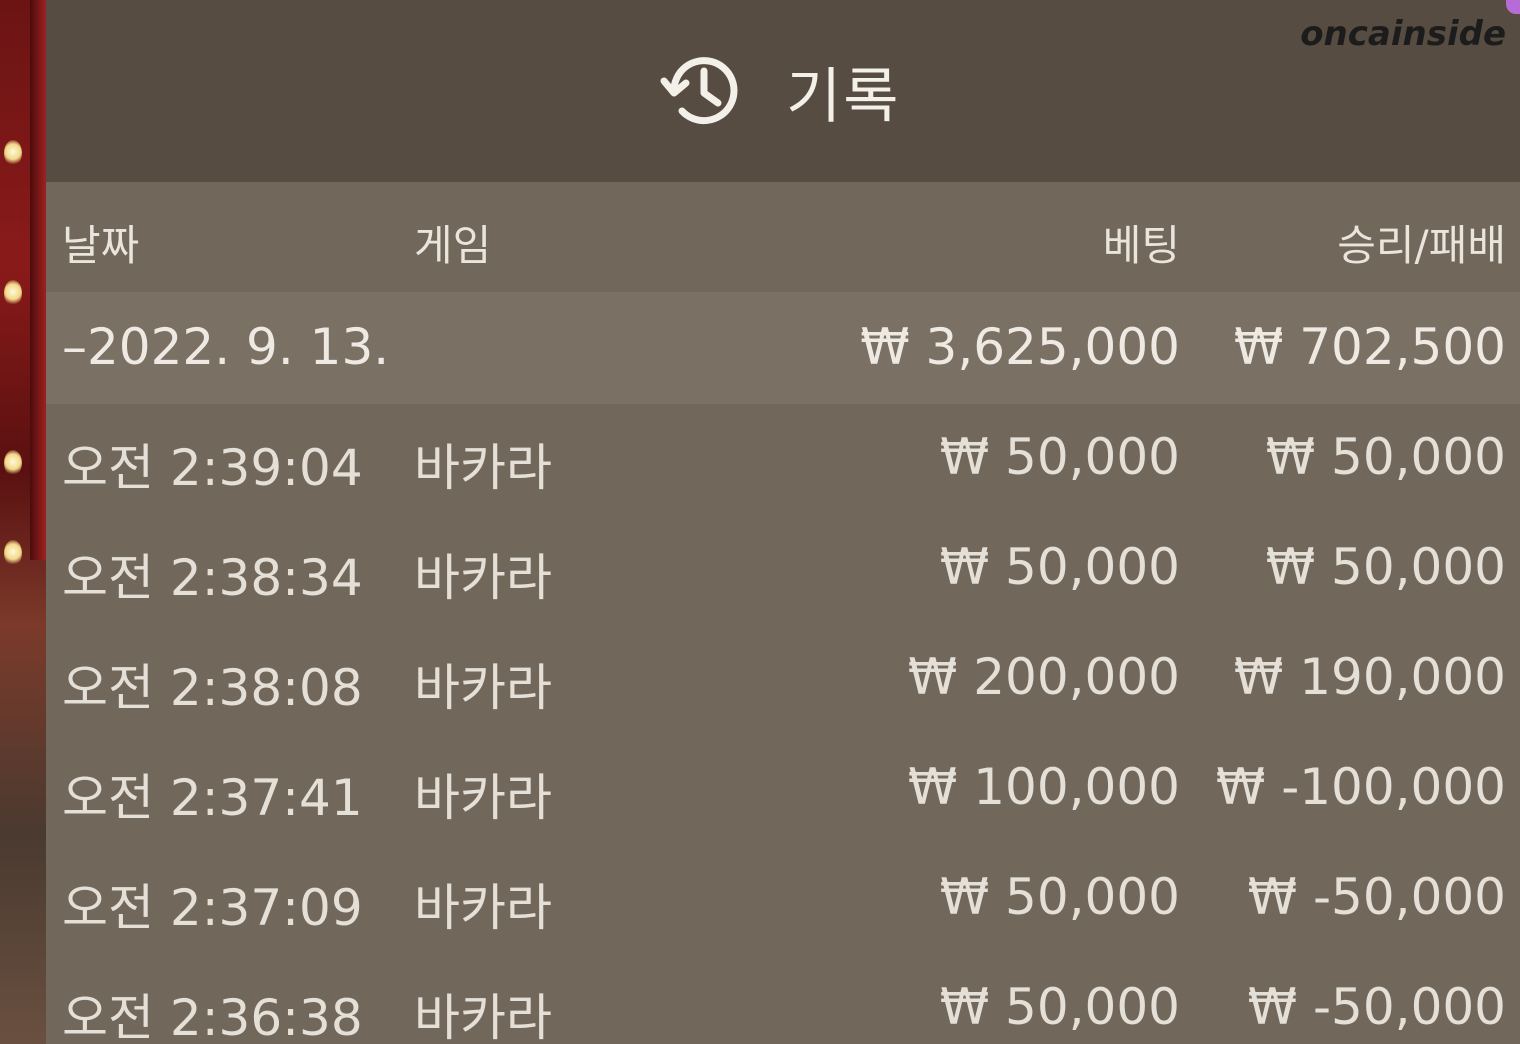 This screenshot has height=1044, width=1520. What do you see at coordinates (212, 578) in the screenshot?
I see `row-time: 오전 2:38:34` at bounding box center [212, 578].